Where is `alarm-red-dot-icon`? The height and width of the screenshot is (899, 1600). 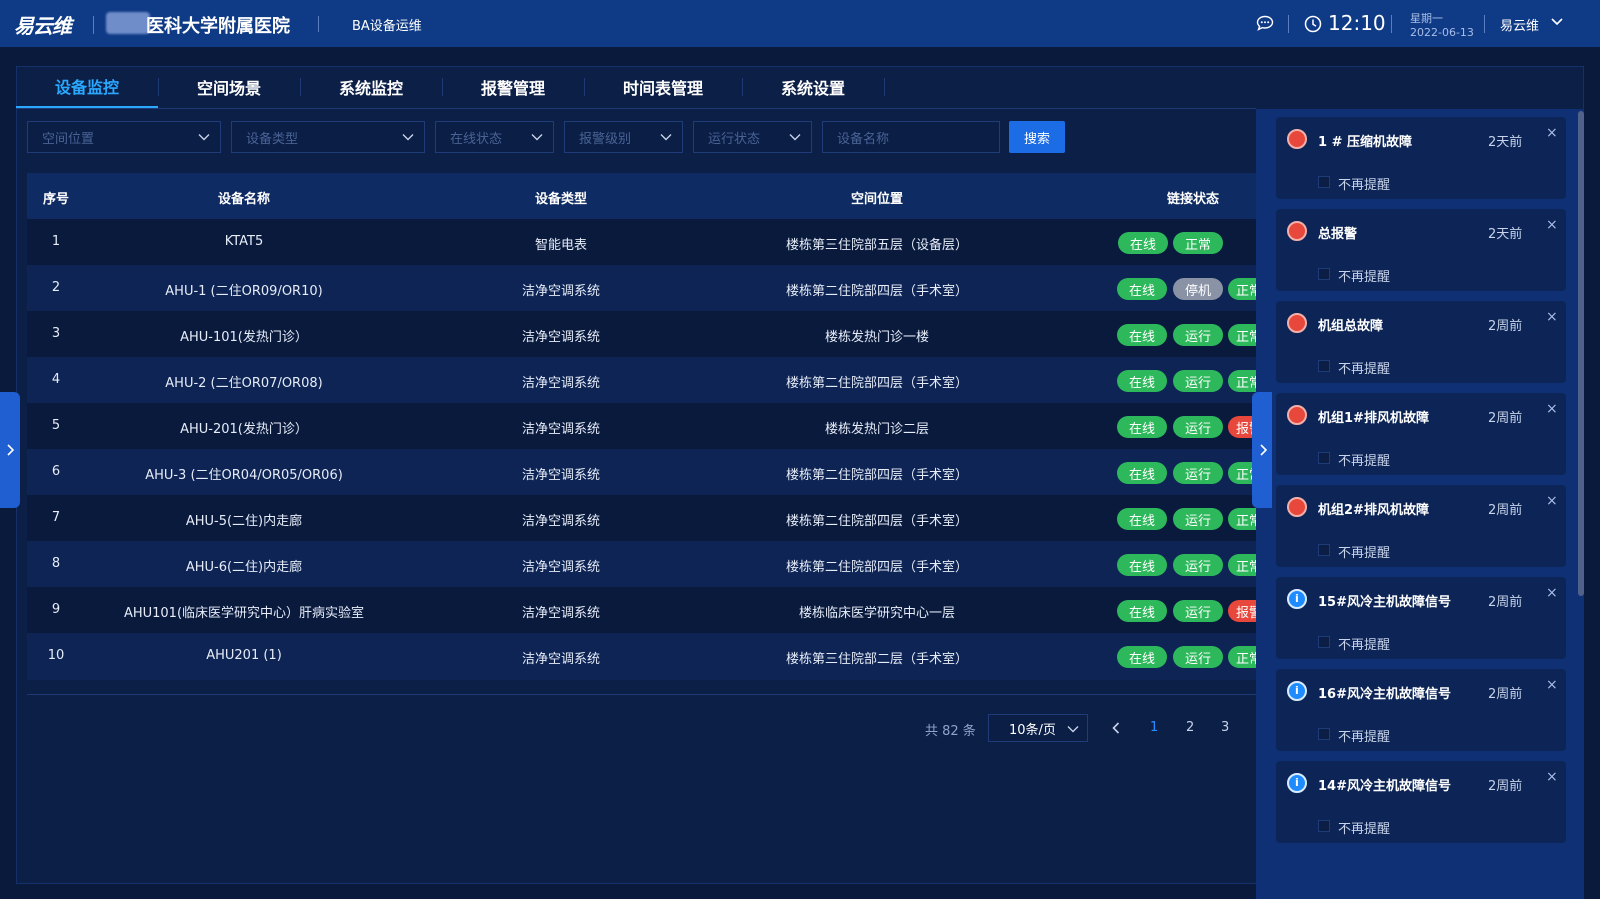
alarm-red-dot-icon is located at coordinates (1297, 139).